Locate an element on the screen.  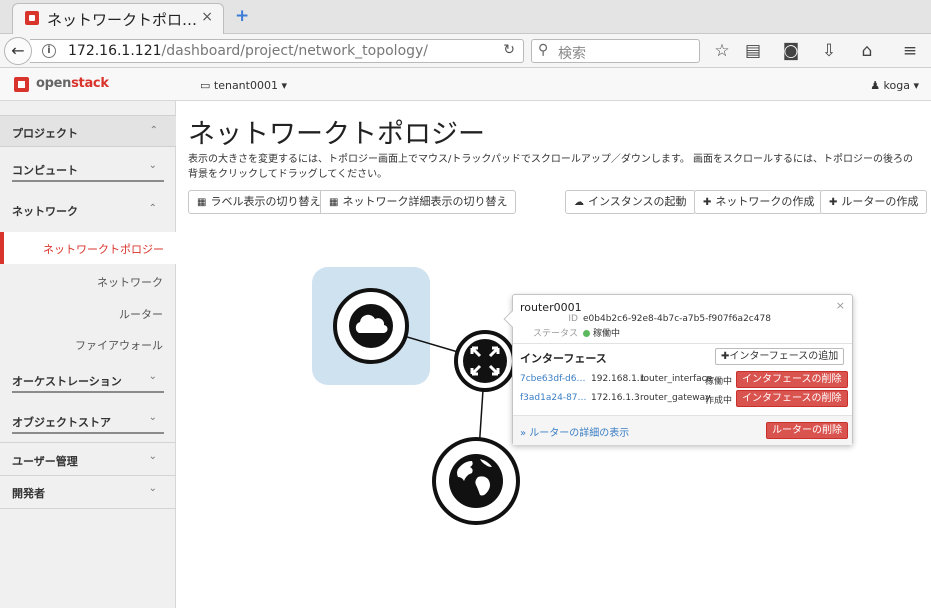
popup-status-text: 稼働中 is located at coordinates (607, 334).